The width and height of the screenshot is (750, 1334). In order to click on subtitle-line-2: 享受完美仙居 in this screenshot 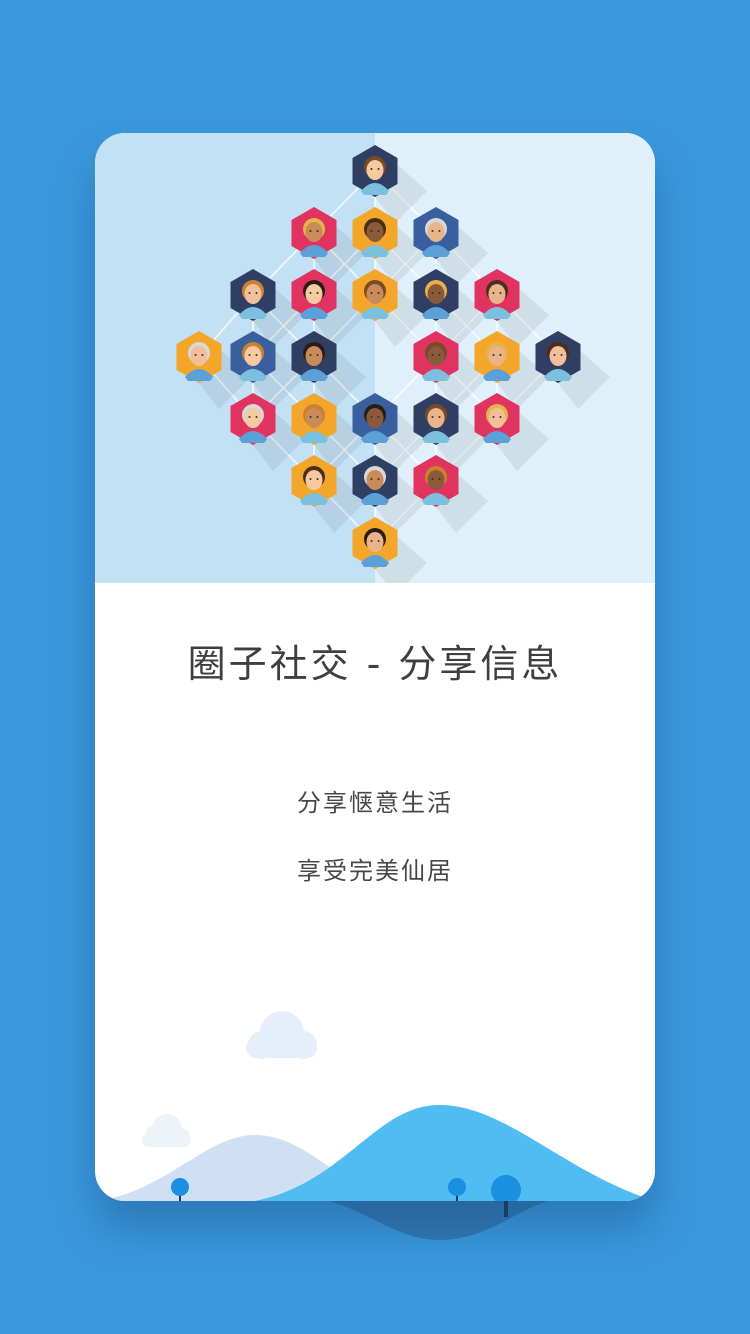, I will do `click(375, 871)`.